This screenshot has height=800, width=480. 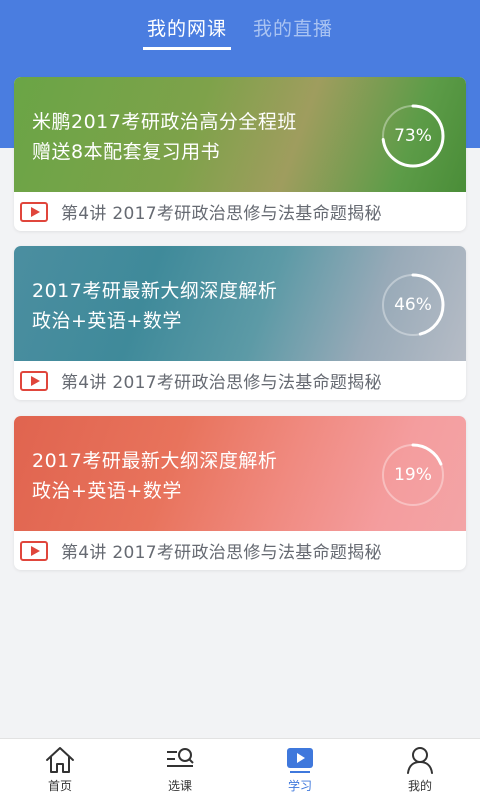 I want to click on course-title-line1: 米鹏2017考研政治高分全程班, so click(x=164, y=122).